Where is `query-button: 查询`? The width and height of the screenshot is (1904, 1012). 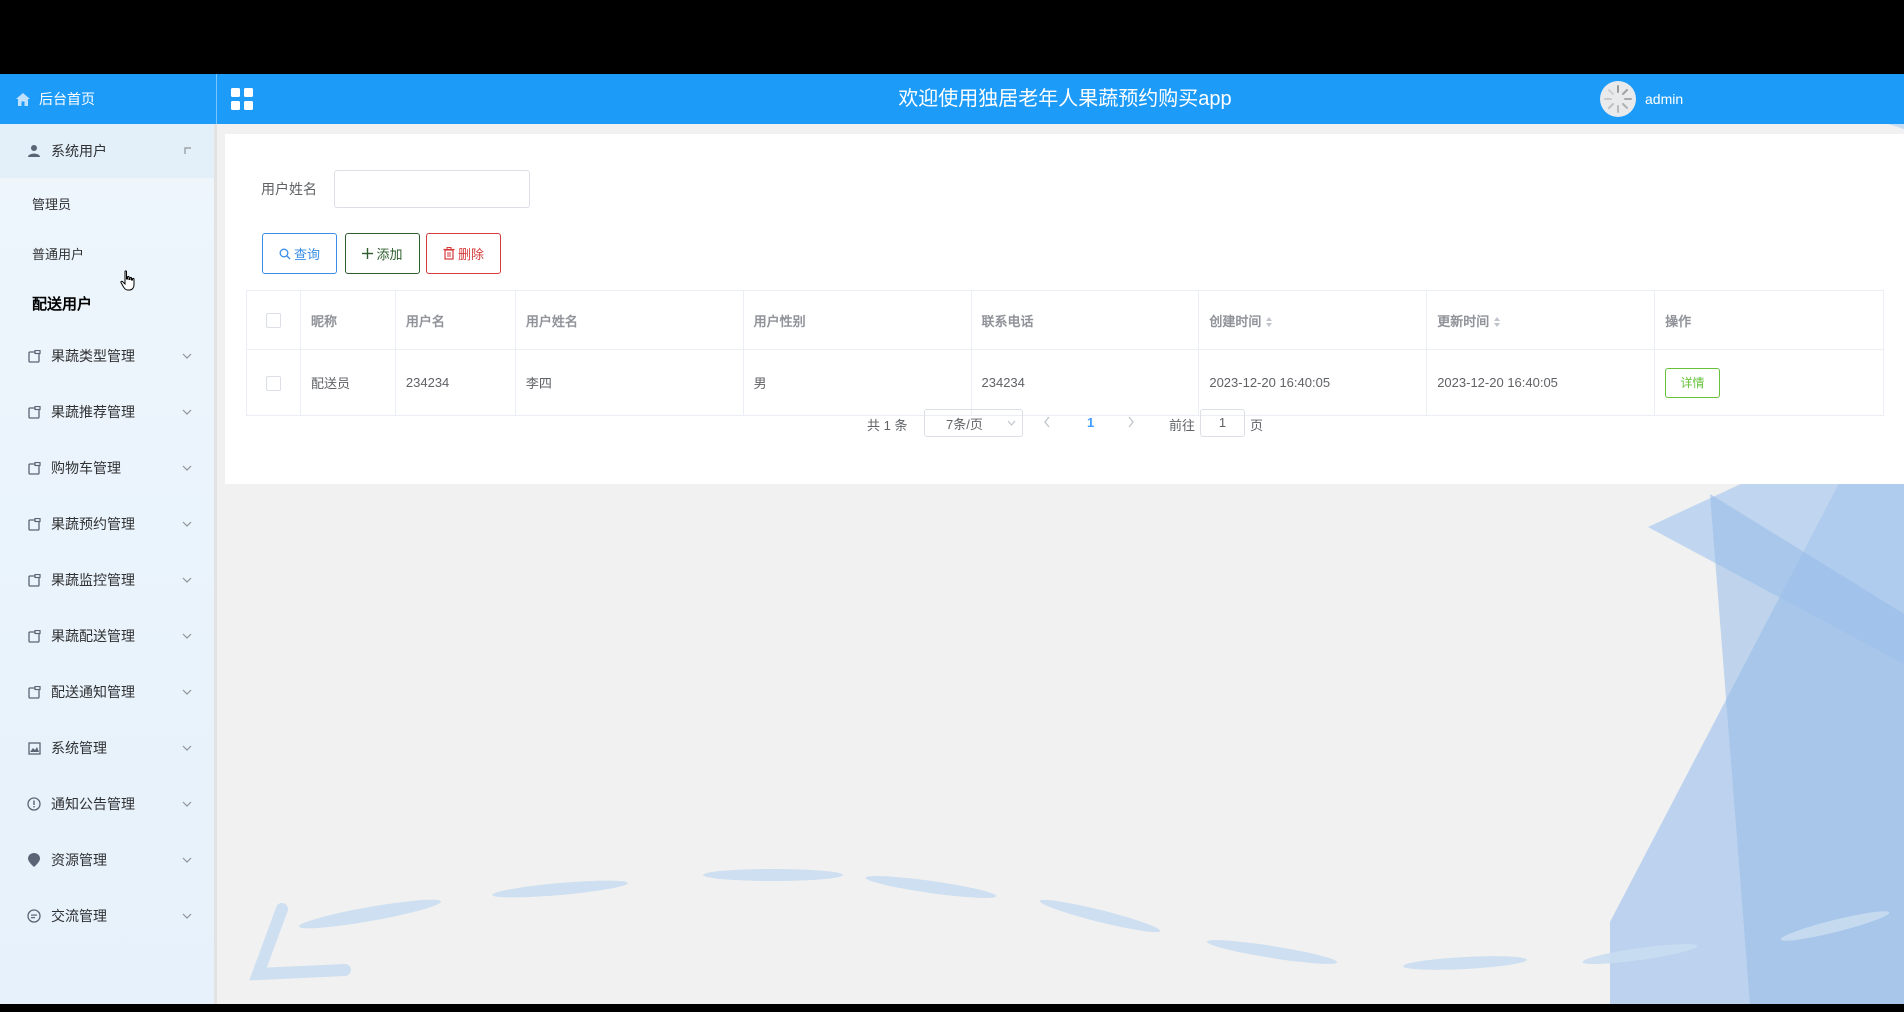
query-button: 查询 is located at coordinates (299, 253).